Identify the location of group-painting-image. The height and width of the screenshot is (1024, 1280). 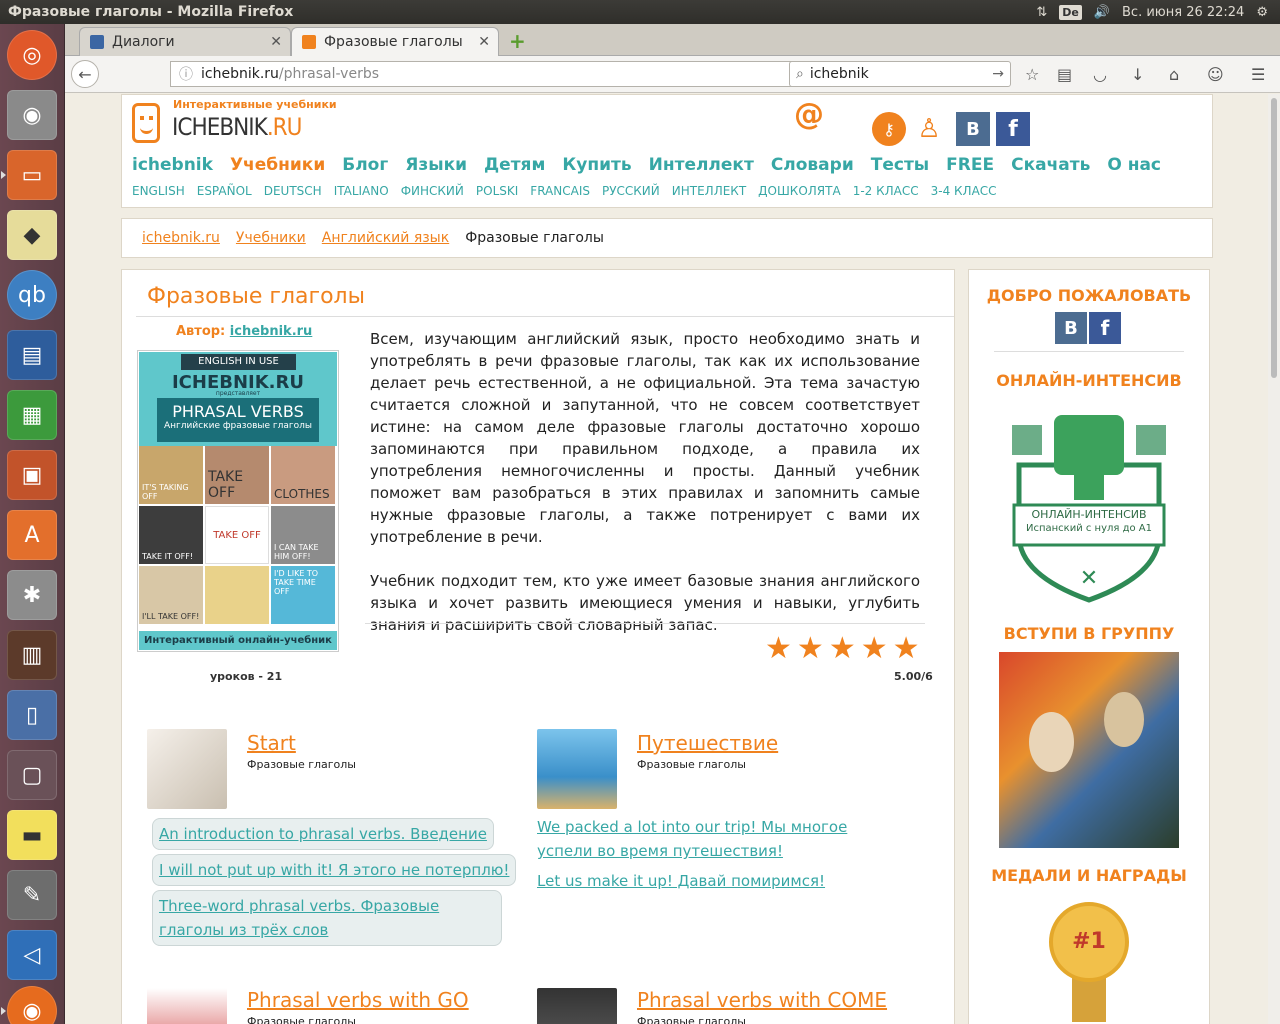
(1089, 750).